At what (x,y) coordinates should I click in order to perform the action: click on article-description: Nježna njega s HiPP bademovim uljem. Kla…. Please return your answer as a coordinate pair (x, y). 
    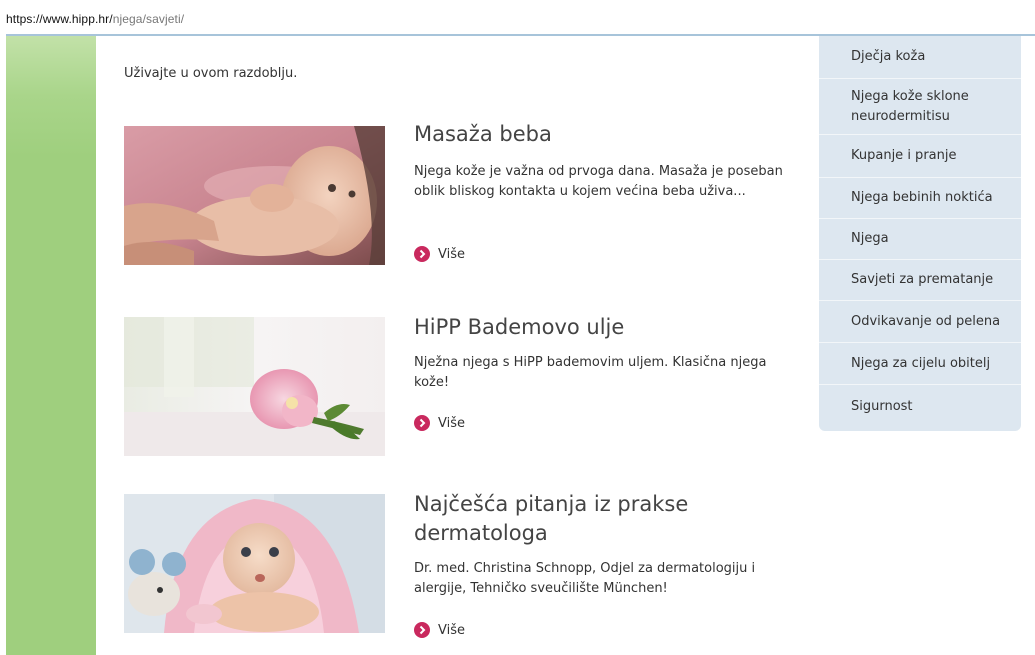
    Looking at the image, I should click on (590, 372).